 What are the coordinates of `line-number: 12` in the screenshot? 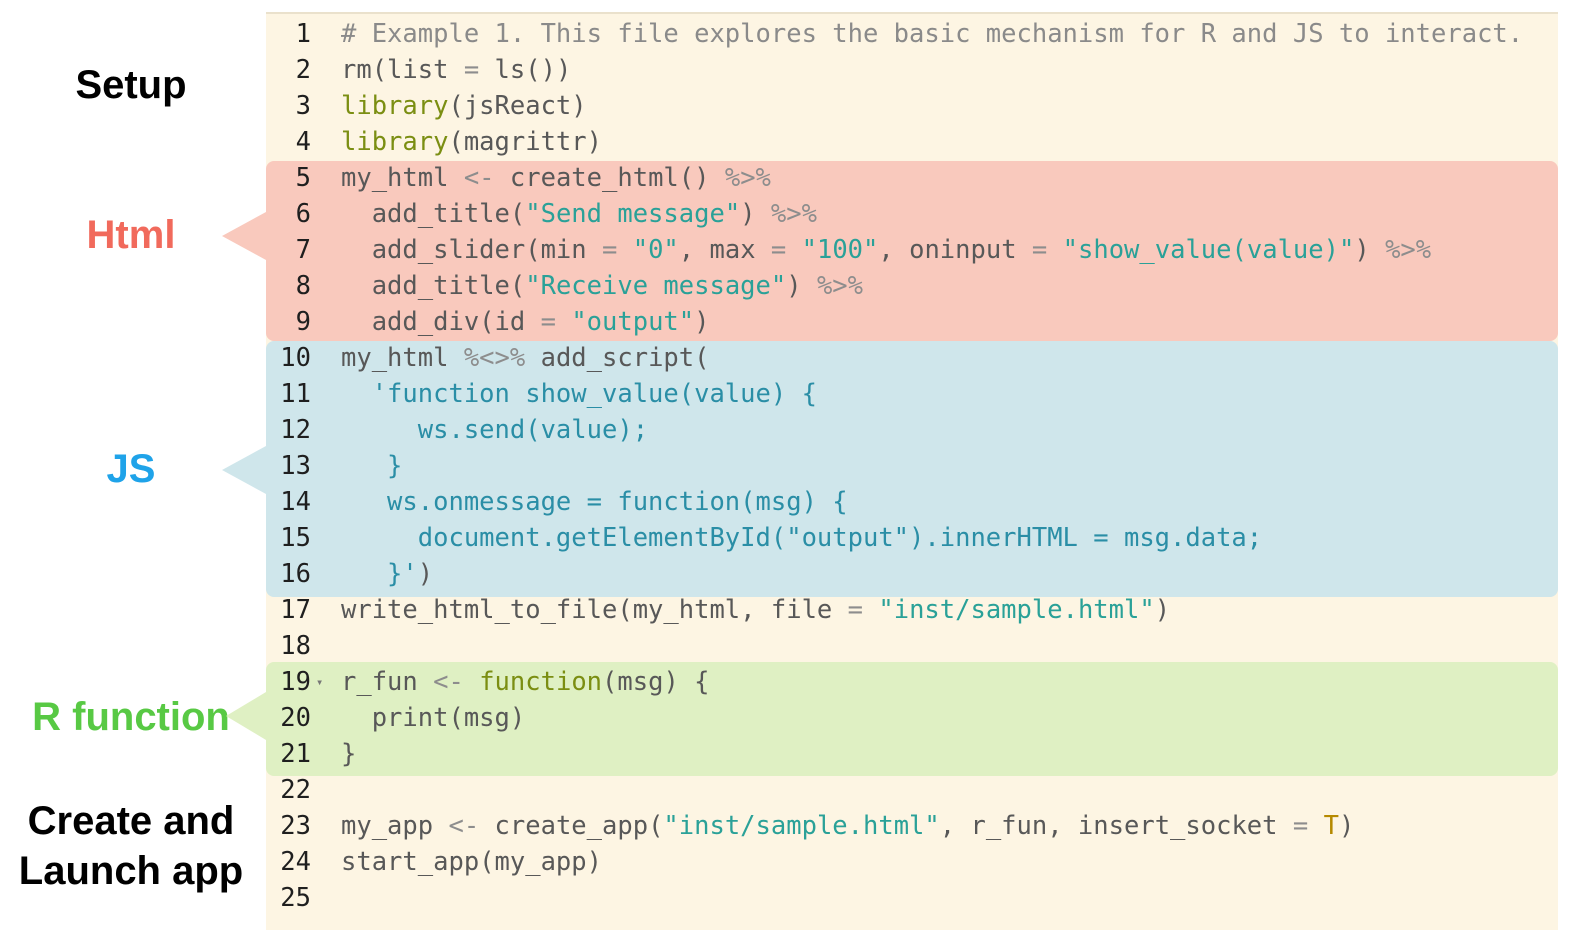 It's located at (295, 430).